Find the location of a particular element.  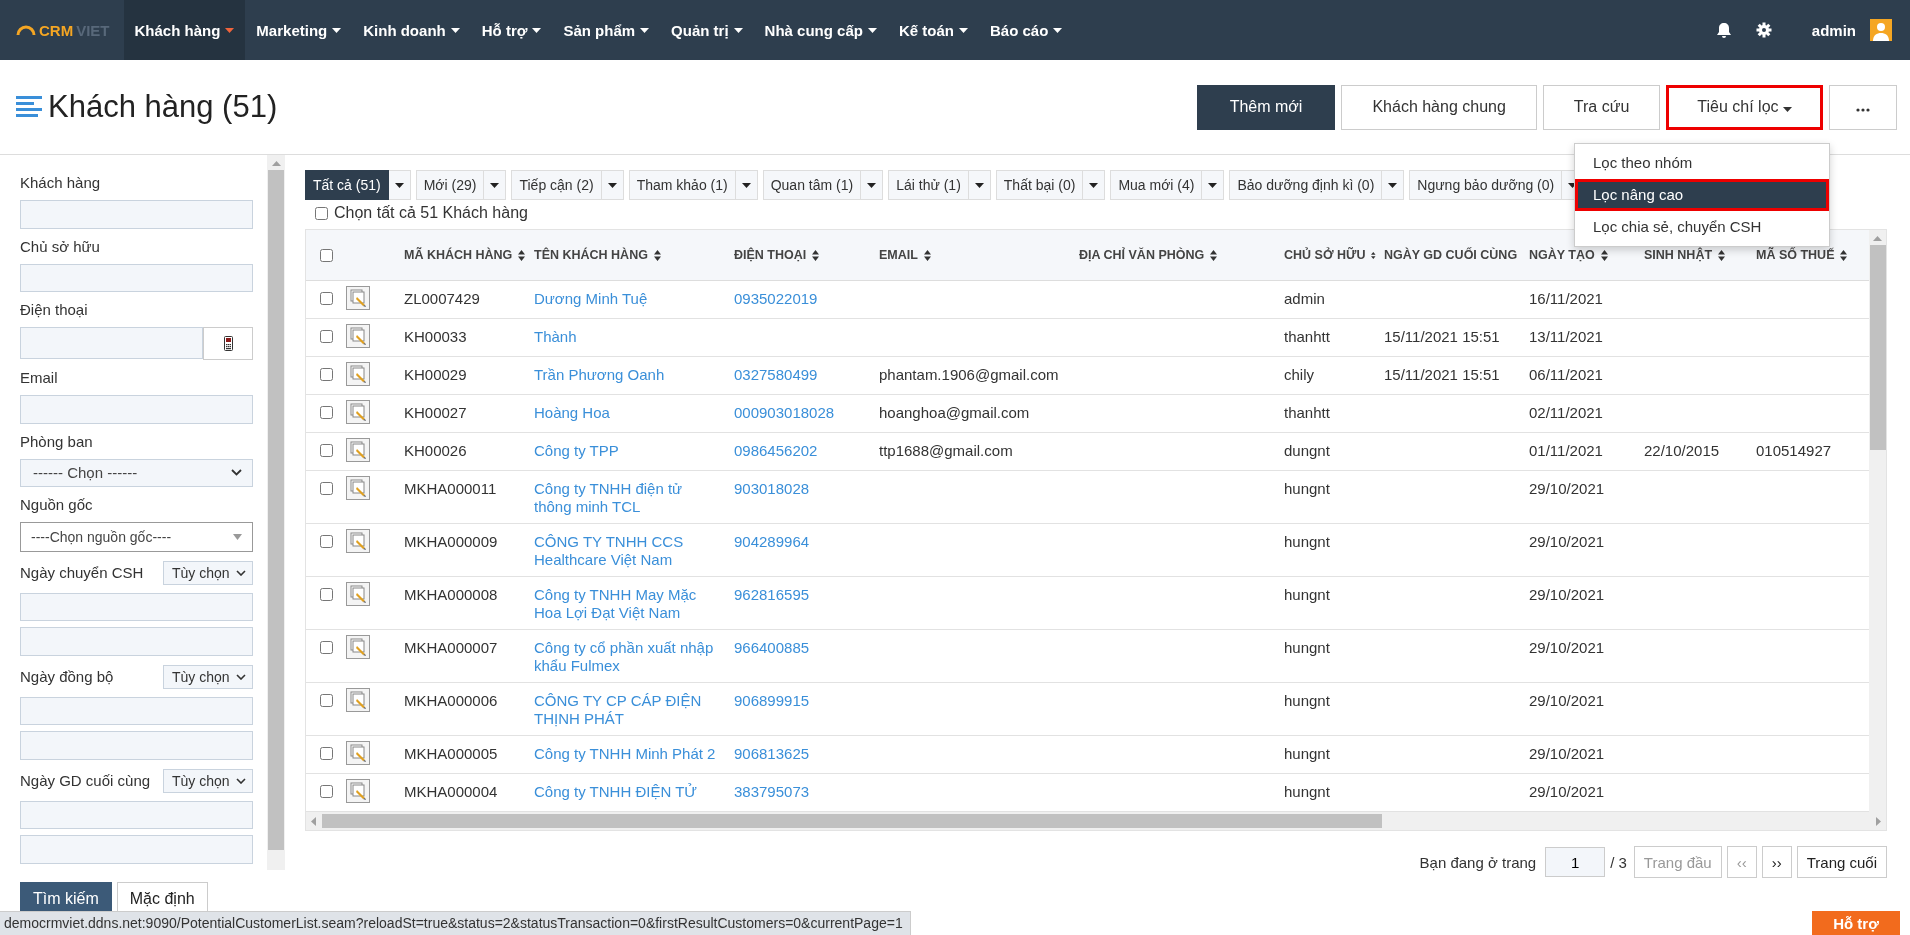

header-button: Tra cứu is located at coordinates (1601, 107).